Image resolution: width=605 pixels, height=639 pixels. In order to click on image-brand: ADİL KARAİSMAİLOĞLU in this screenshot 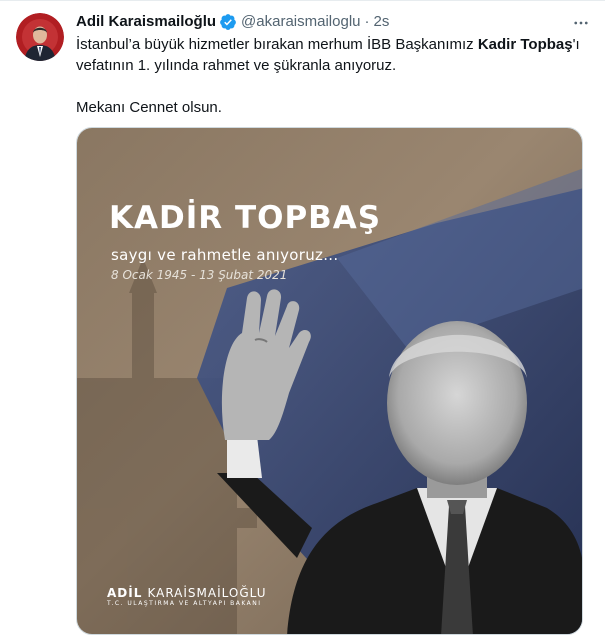, I will do `click(187, 593)`.